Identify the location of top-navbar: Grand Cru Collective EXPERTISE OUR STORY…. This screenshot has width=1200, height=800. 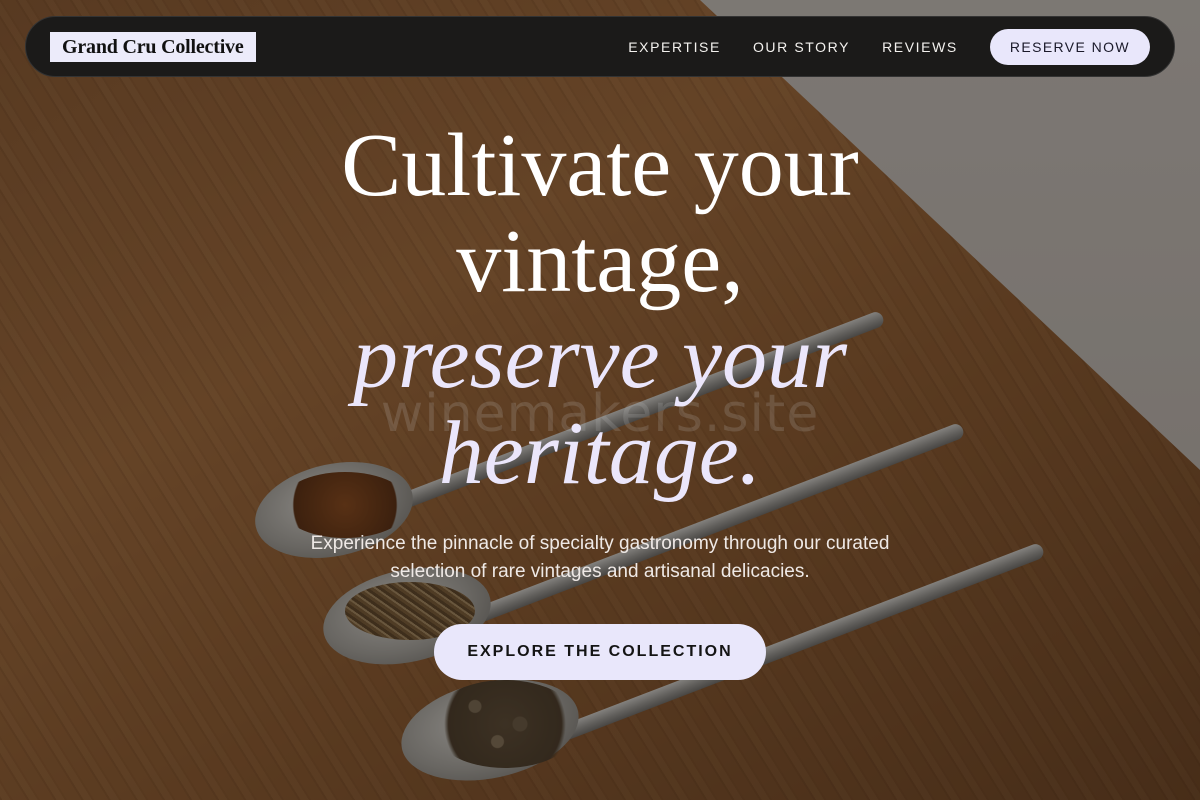
(600, 46).